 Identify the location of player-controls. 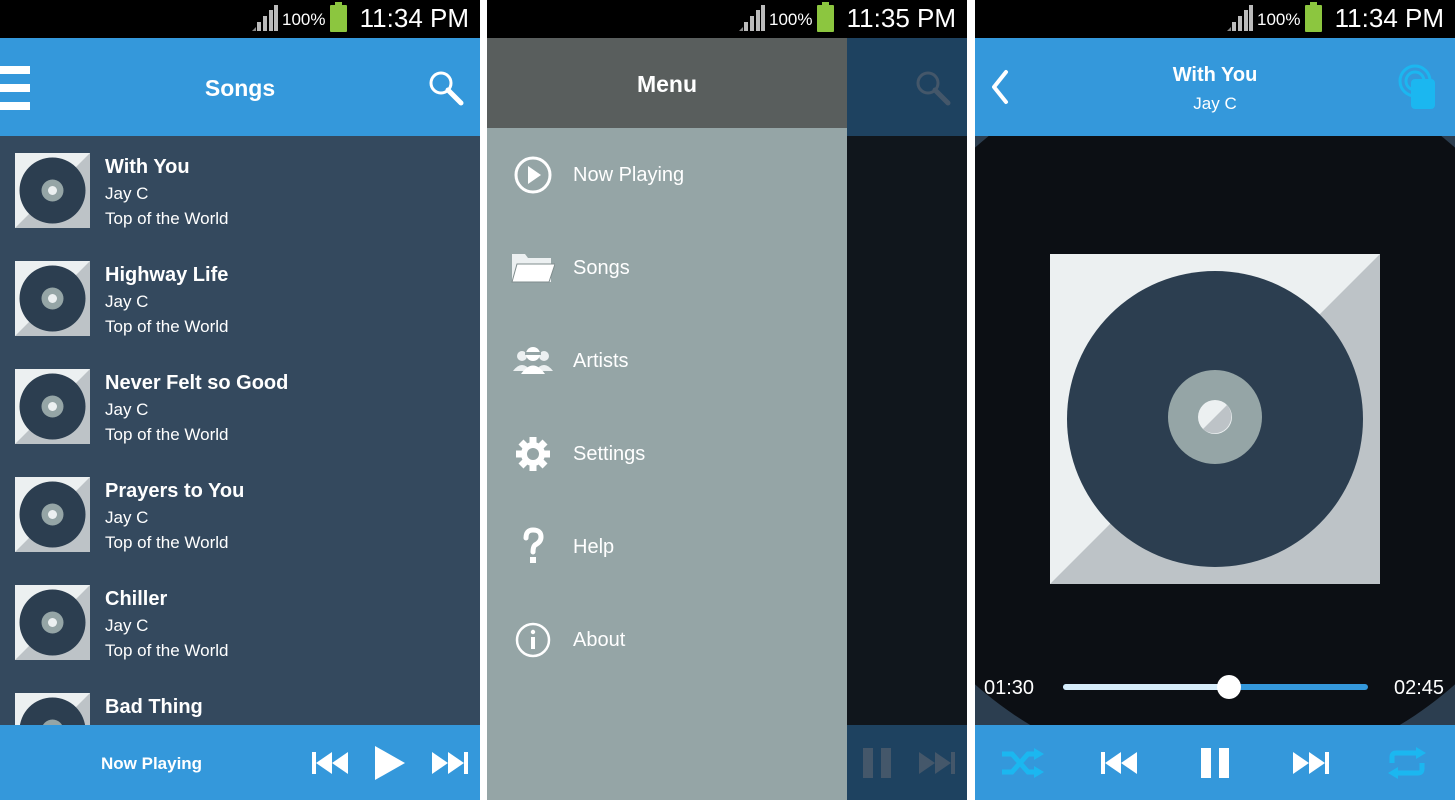
(1215, 762).